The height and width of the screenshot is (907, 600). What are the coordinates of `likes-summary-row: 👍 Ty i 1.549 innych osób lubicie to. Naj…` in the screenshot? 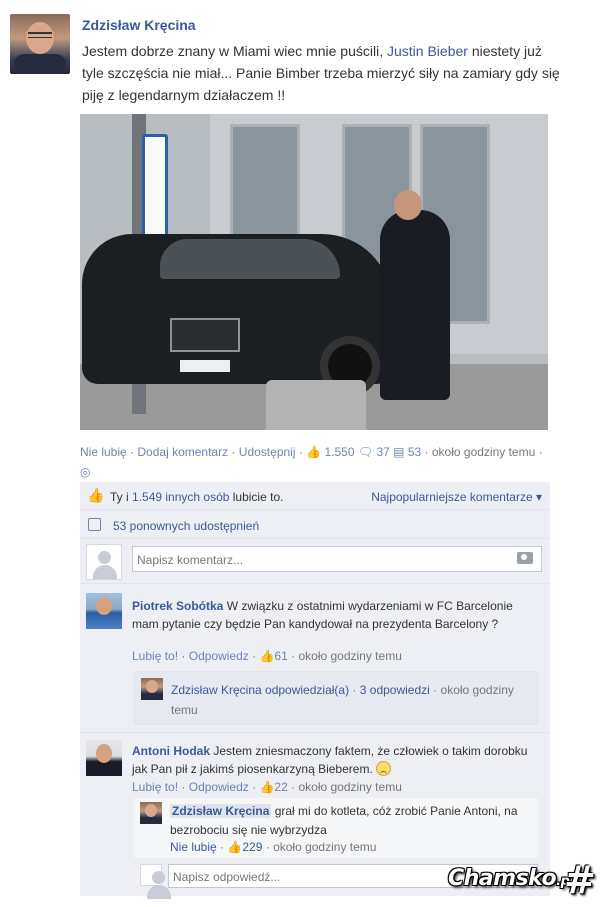 It's located at (315, 496).